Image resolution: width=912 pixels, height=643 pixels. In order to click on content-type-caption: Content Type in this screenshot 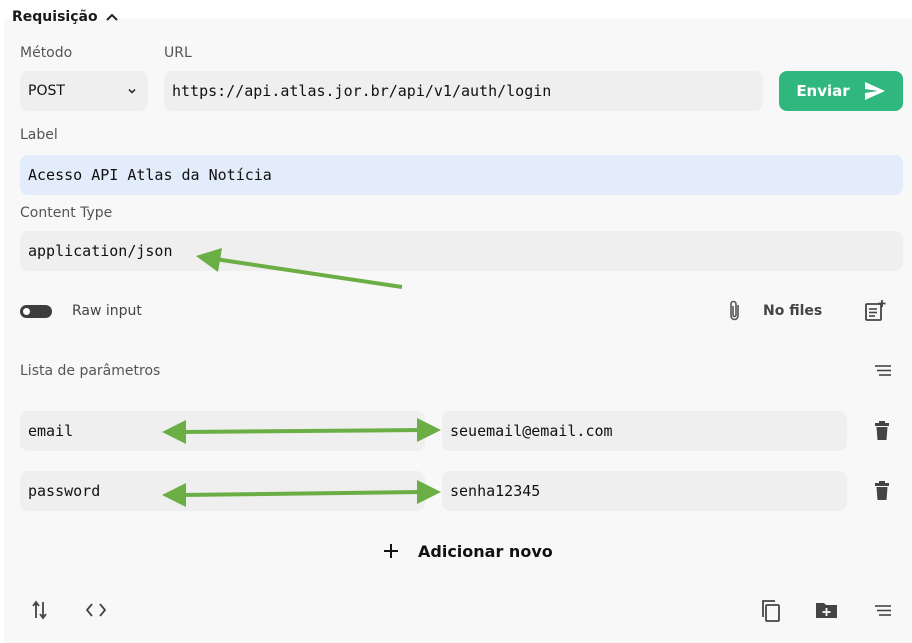, I will do `click(66, 213)`.